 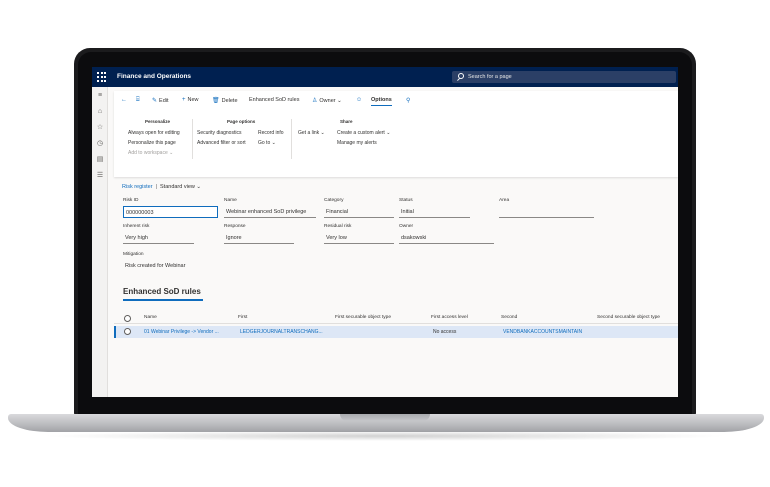 What do you see at coordinates (184, 100) in the screenshot?
I see `plus-icon: +` at bounding box center [184, 100].